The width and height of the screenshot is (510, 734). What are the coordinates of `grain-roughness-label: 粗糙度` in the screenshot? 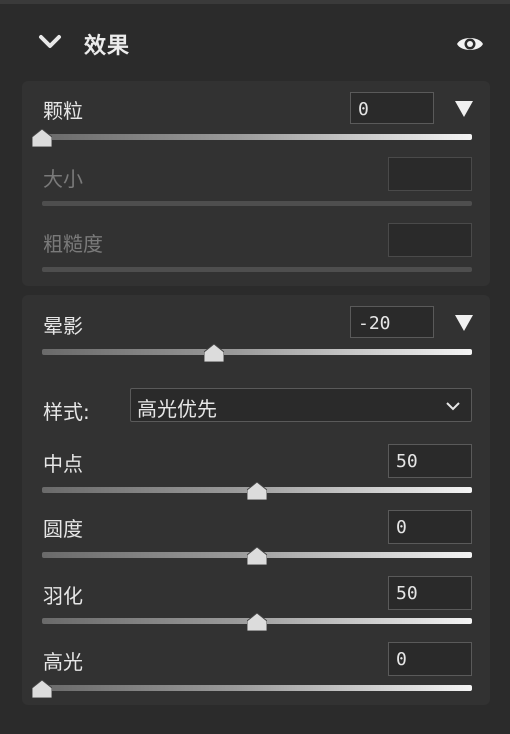 It's located at (73, 244).